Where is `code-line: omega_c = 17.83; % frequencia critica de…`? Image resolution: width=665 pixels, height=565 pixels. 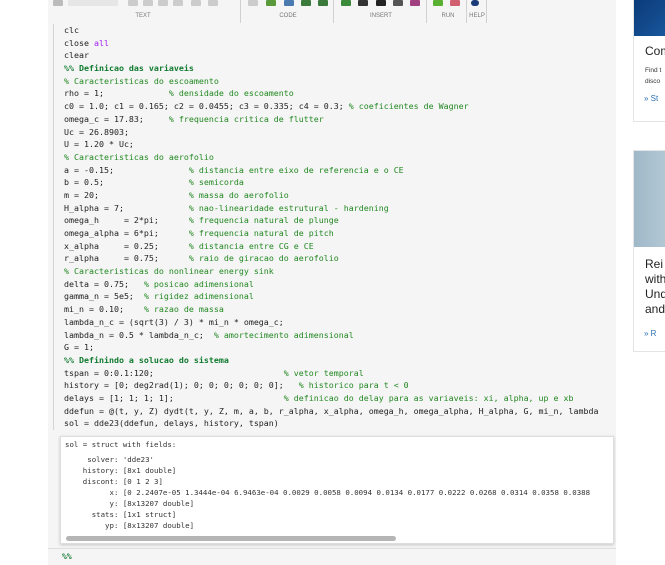
code-line: omega_c = 17.83; % frequencia critica de… is located at coordinates (339, 119).